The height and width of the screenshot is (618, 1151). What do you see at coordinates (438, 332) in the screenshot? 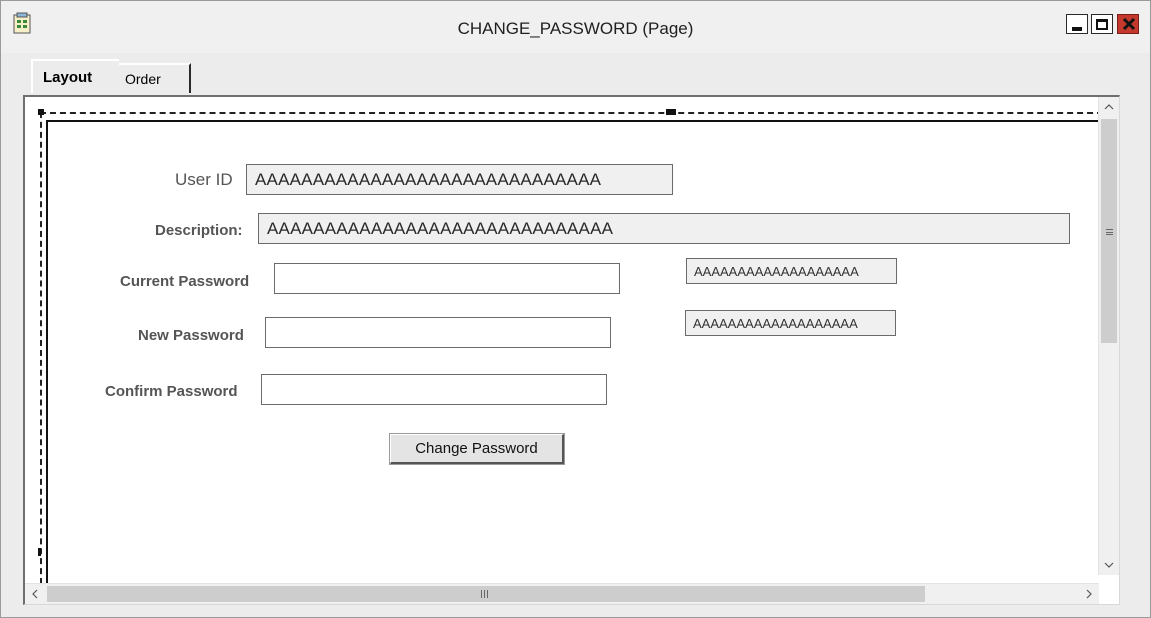
I see `new-password-input` at bounding box center [438, 332].